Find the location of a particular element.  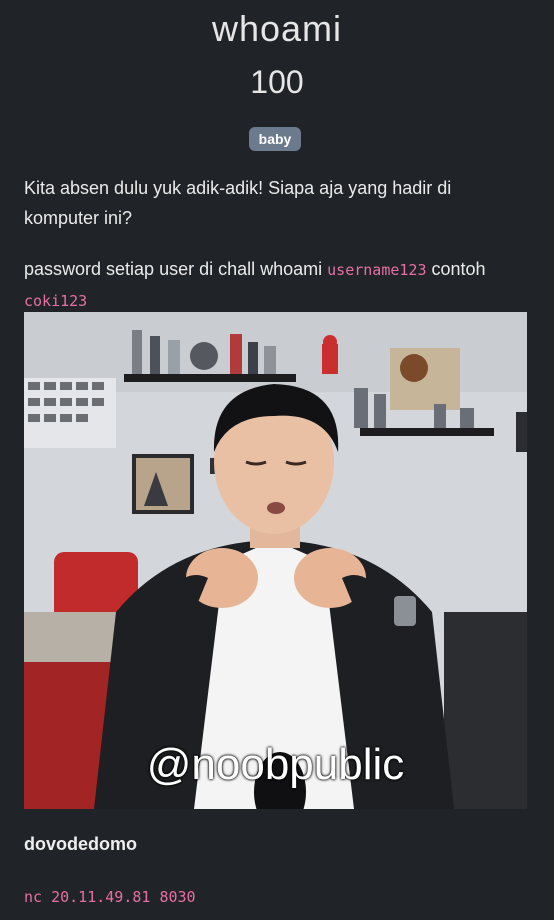

challenge-author: dovodedomo is located at coordinates (80, 844).